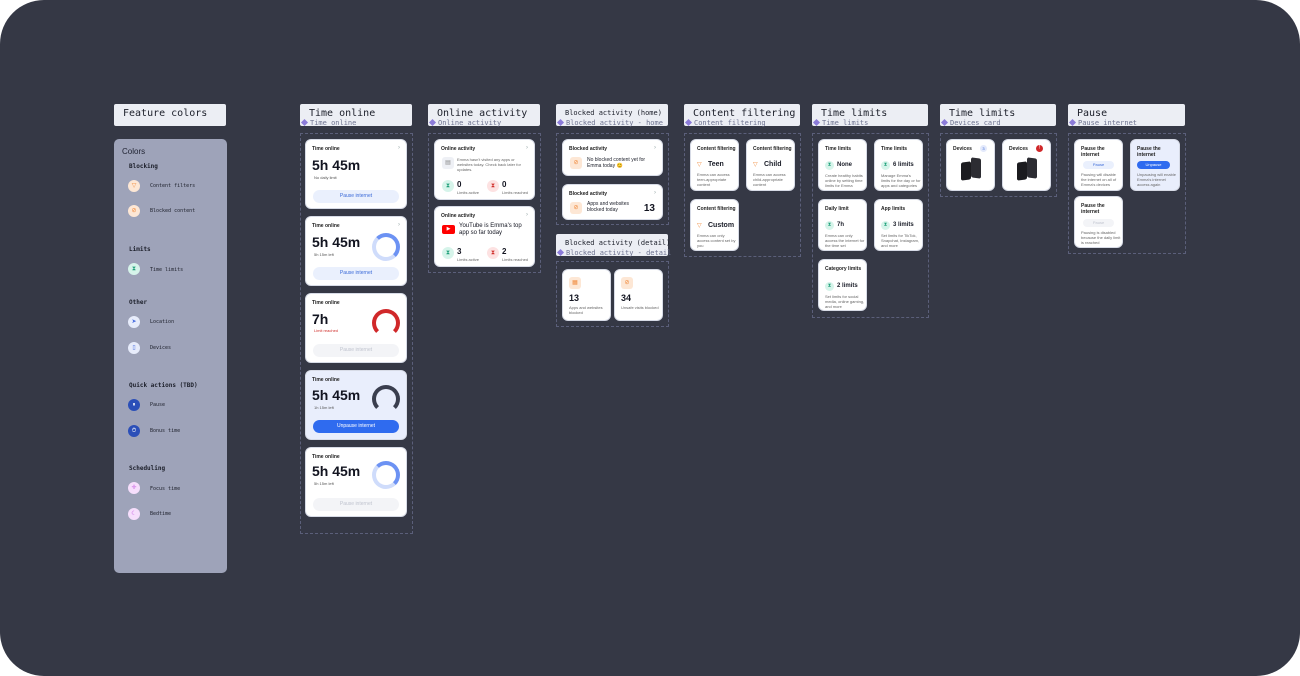 The width and height of the screenshot is (1300, 676). Describe the element at coordinates (627, 283) in the screenshot. I see `unsafe-visit-icon: ⊘` at that location.